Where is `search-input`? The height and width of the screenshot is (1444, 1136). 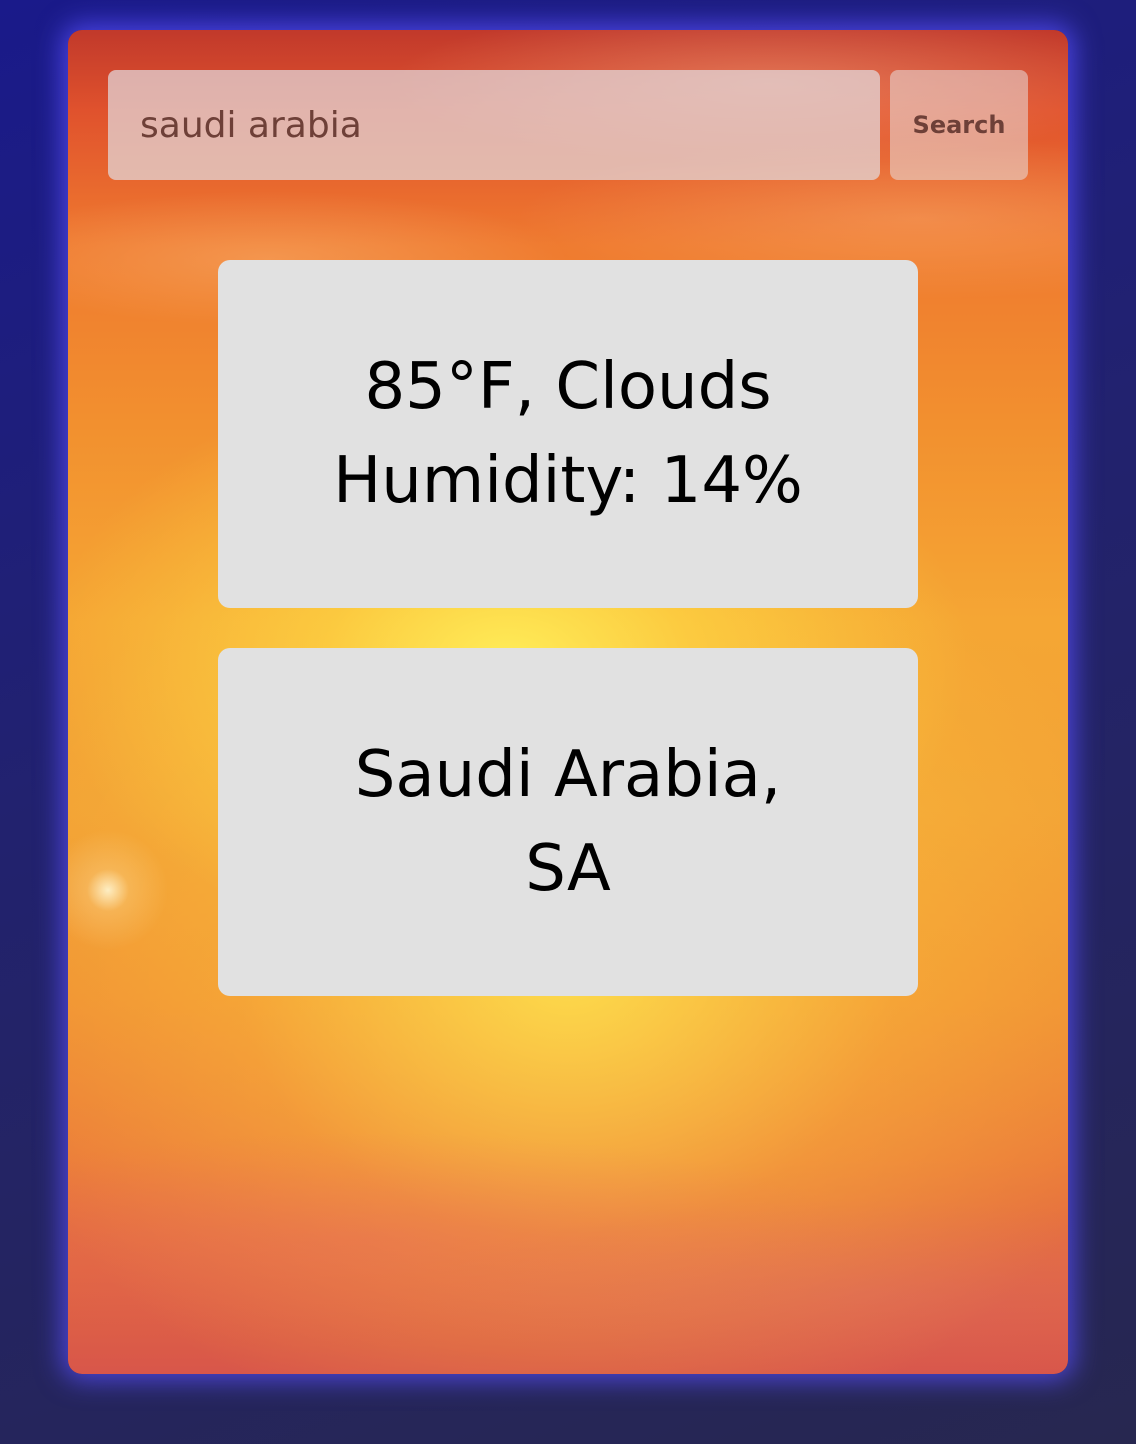
search-input is located at coordinates (494, 125).